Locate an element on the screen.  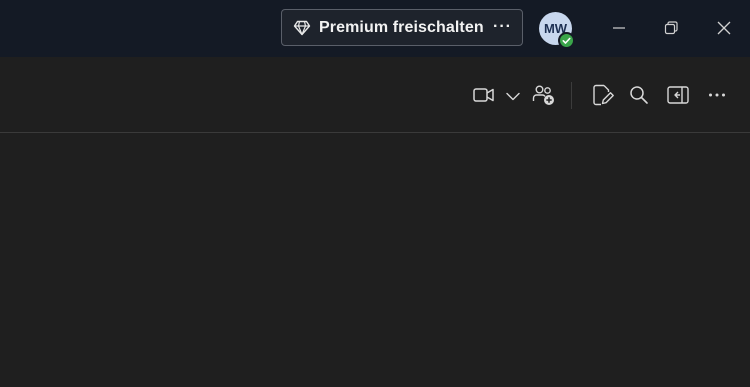
side-panel-icon is located at coordinates (678, 95).